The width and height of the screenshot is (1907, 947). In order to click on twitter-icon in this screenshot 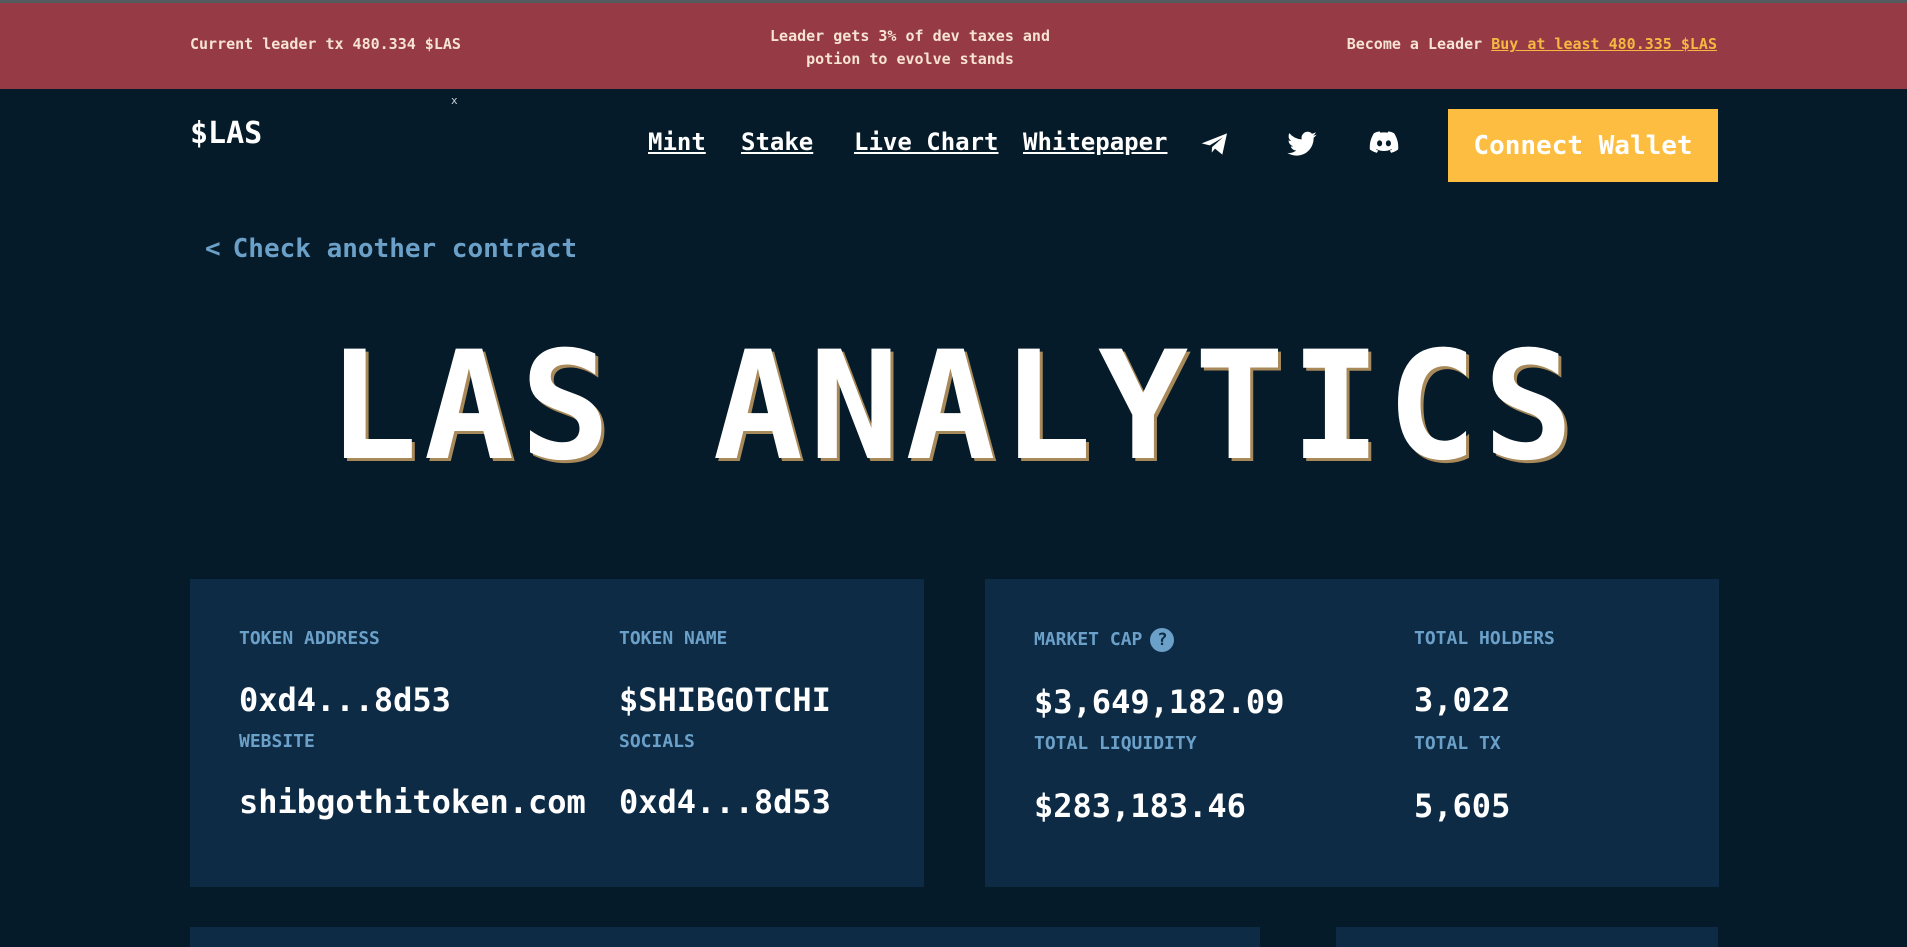, I will do `click(1302, 144)`.